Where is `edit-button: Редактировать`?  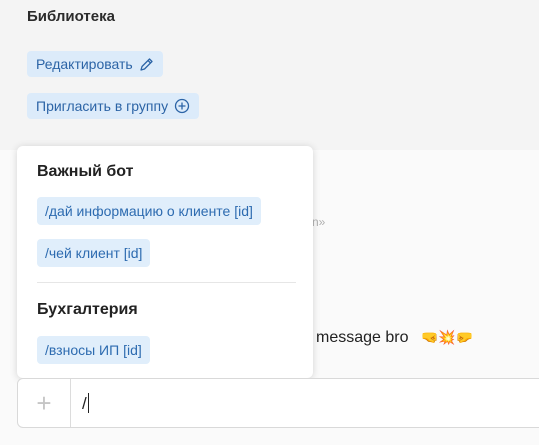 edit-button: Редактировать is located at coordinates (95, 64).